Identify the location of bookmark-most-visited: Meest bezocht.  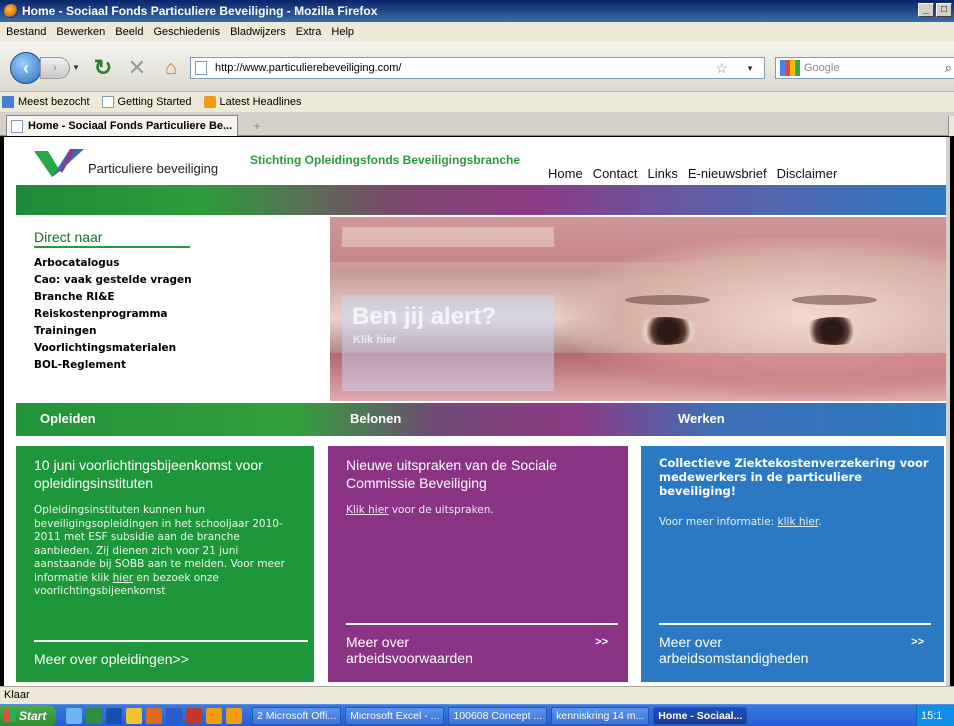
(46, 102).